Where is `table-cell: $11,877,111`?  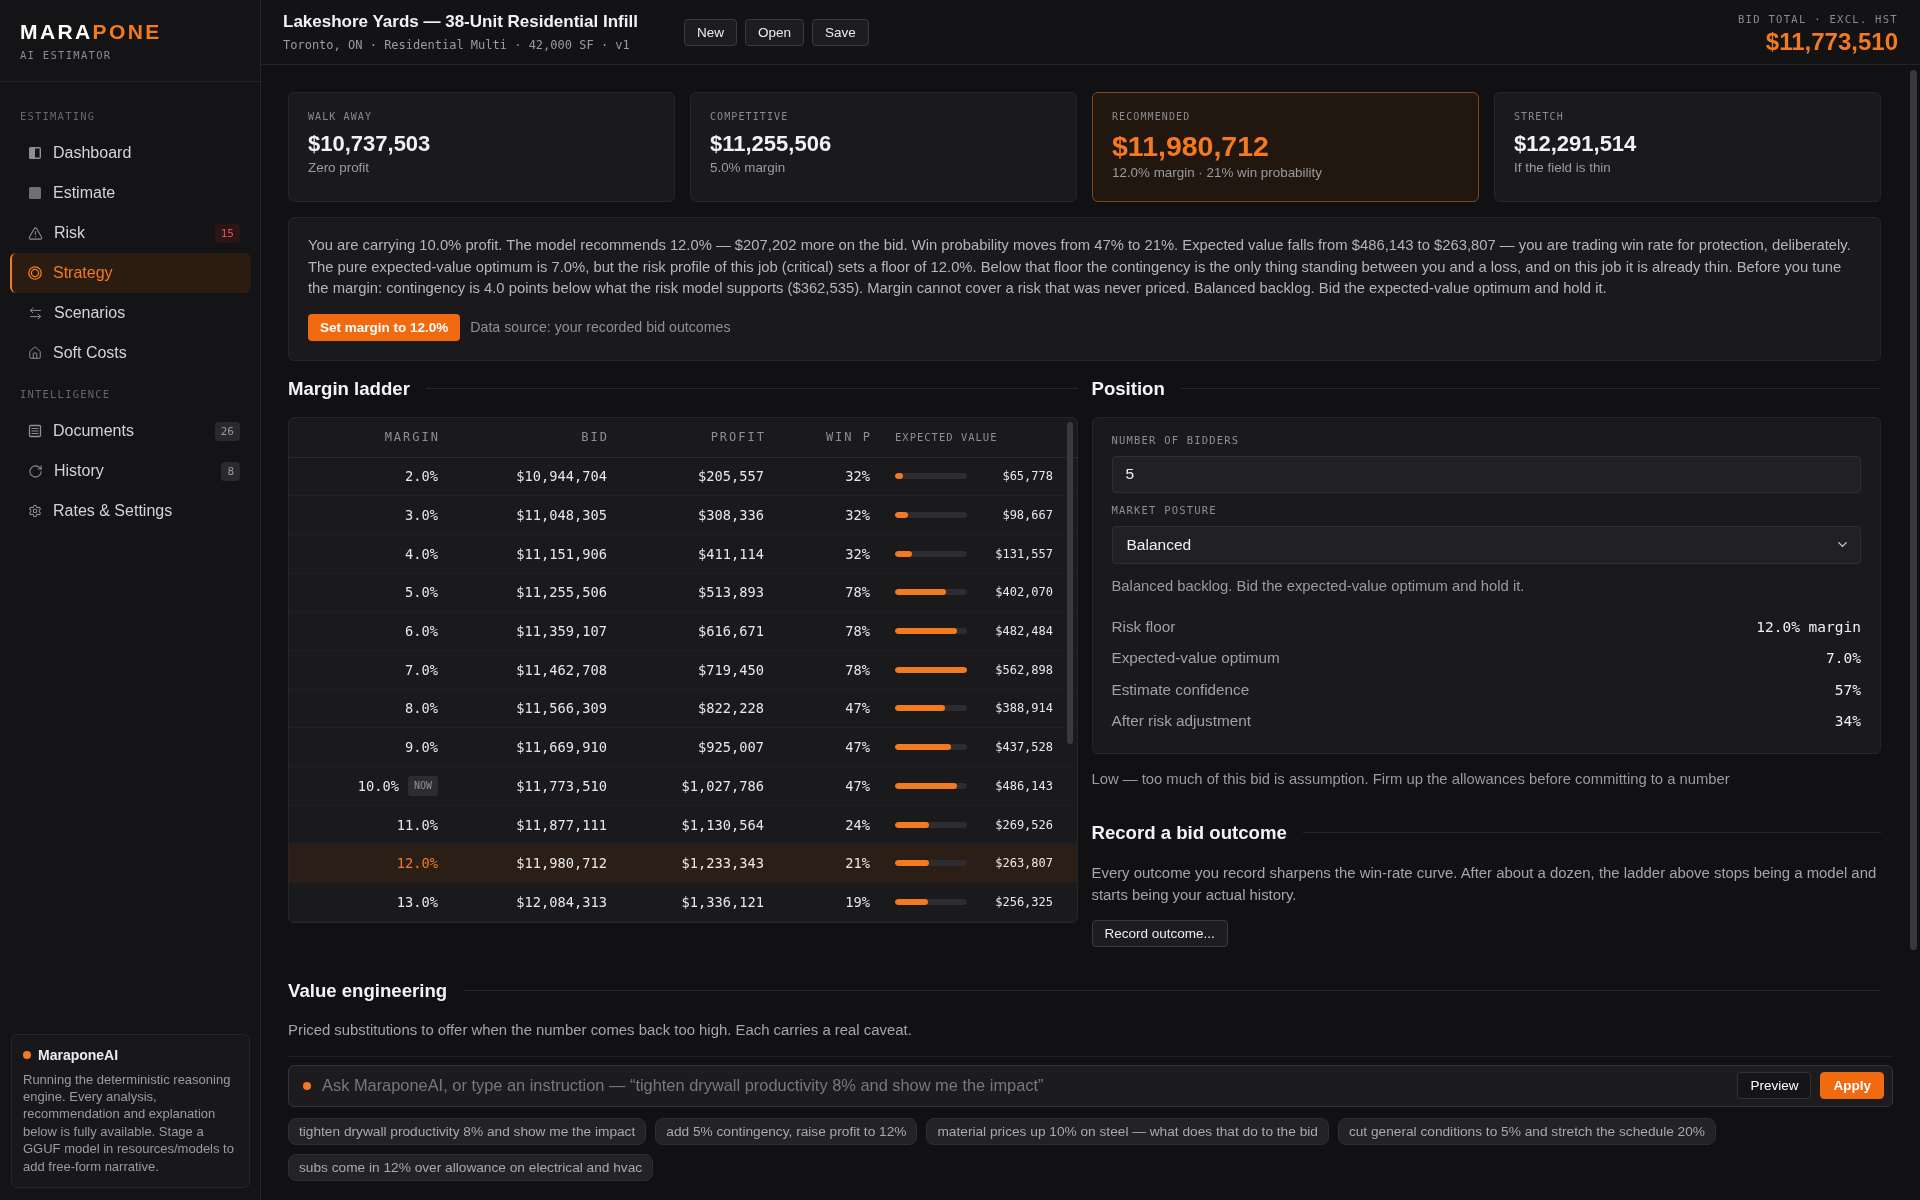
table-cell: $11,877,111 is located at coordinates (561, 824).